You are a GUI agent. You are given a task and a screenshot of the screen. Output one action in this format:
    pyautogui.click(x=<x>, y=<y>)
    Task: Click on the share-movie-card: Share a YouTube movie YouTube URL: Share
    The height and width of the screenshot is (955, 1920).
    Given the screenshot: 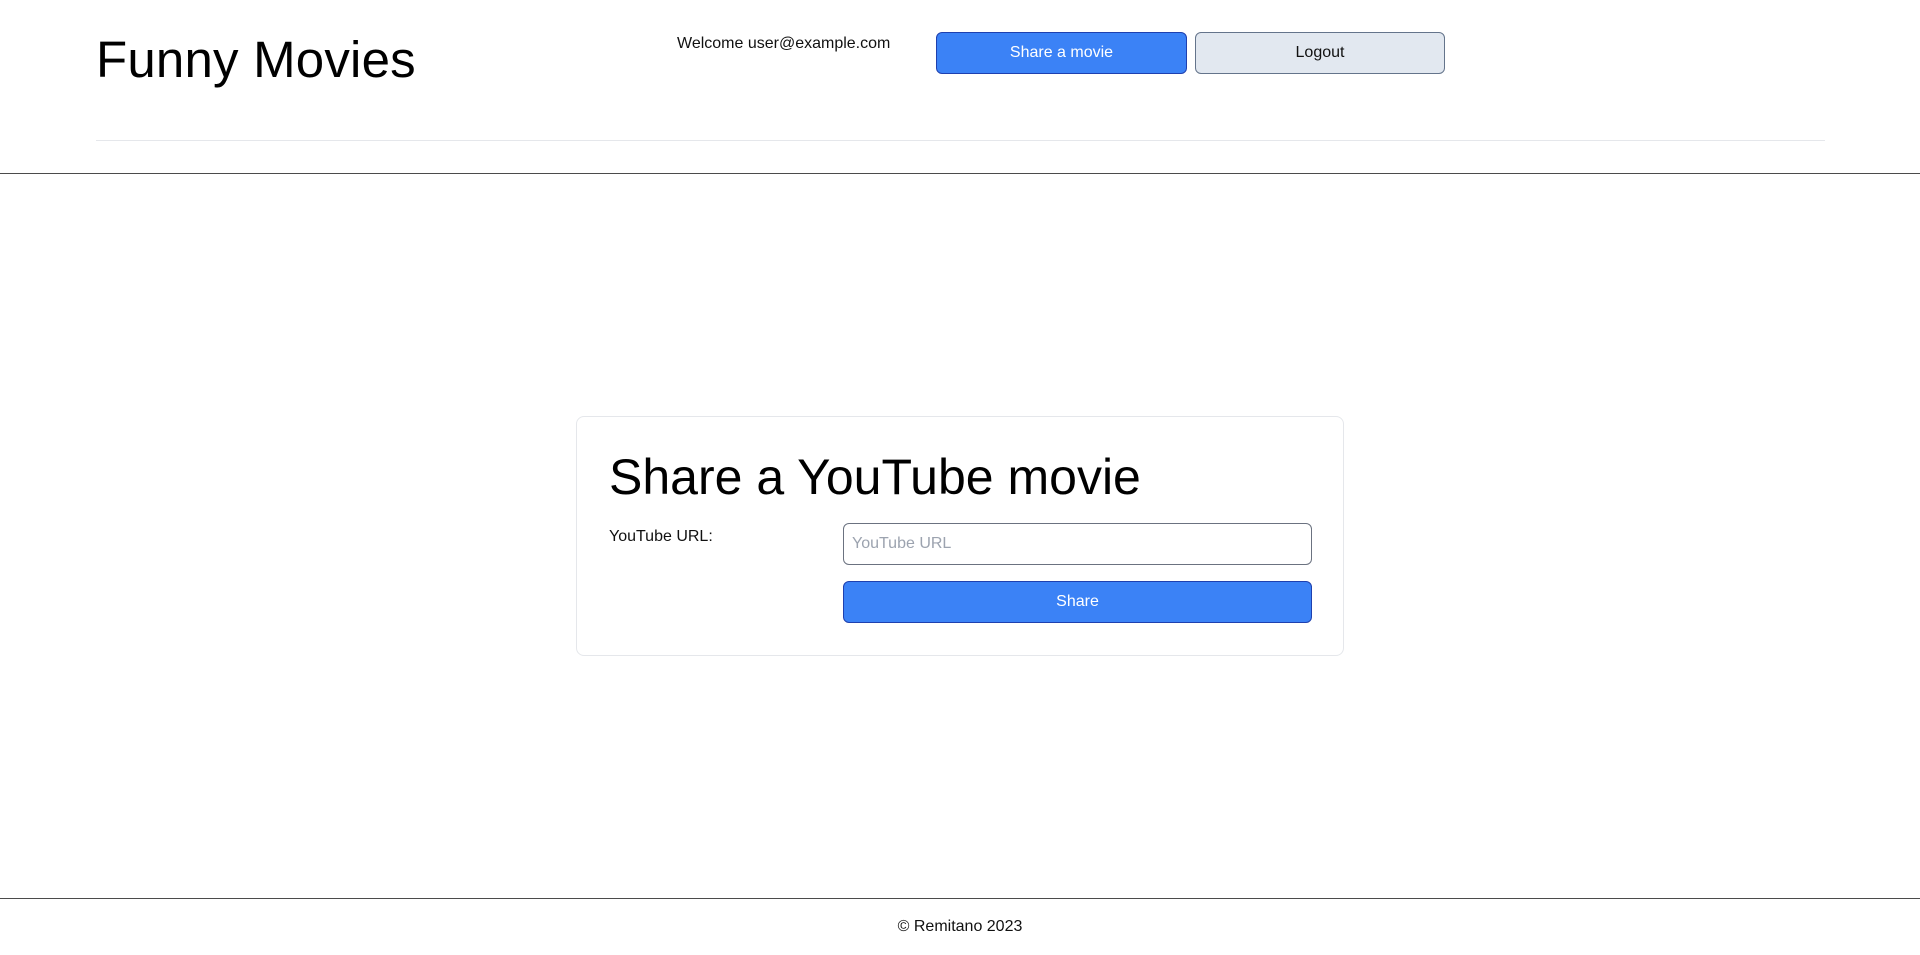 What is the action you would take?
    pyautogui.click(x=960, y=536)
    